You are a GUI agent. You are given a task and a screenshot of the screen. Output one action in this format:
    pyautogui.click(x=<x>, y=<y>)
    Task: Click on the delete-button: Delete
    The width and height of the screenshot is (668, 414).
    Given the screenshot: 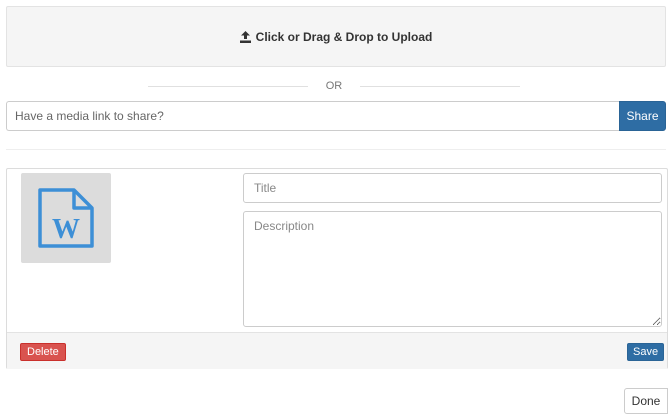 What is the action you would take?
    pyautogui.click(x=43, y=352)
    